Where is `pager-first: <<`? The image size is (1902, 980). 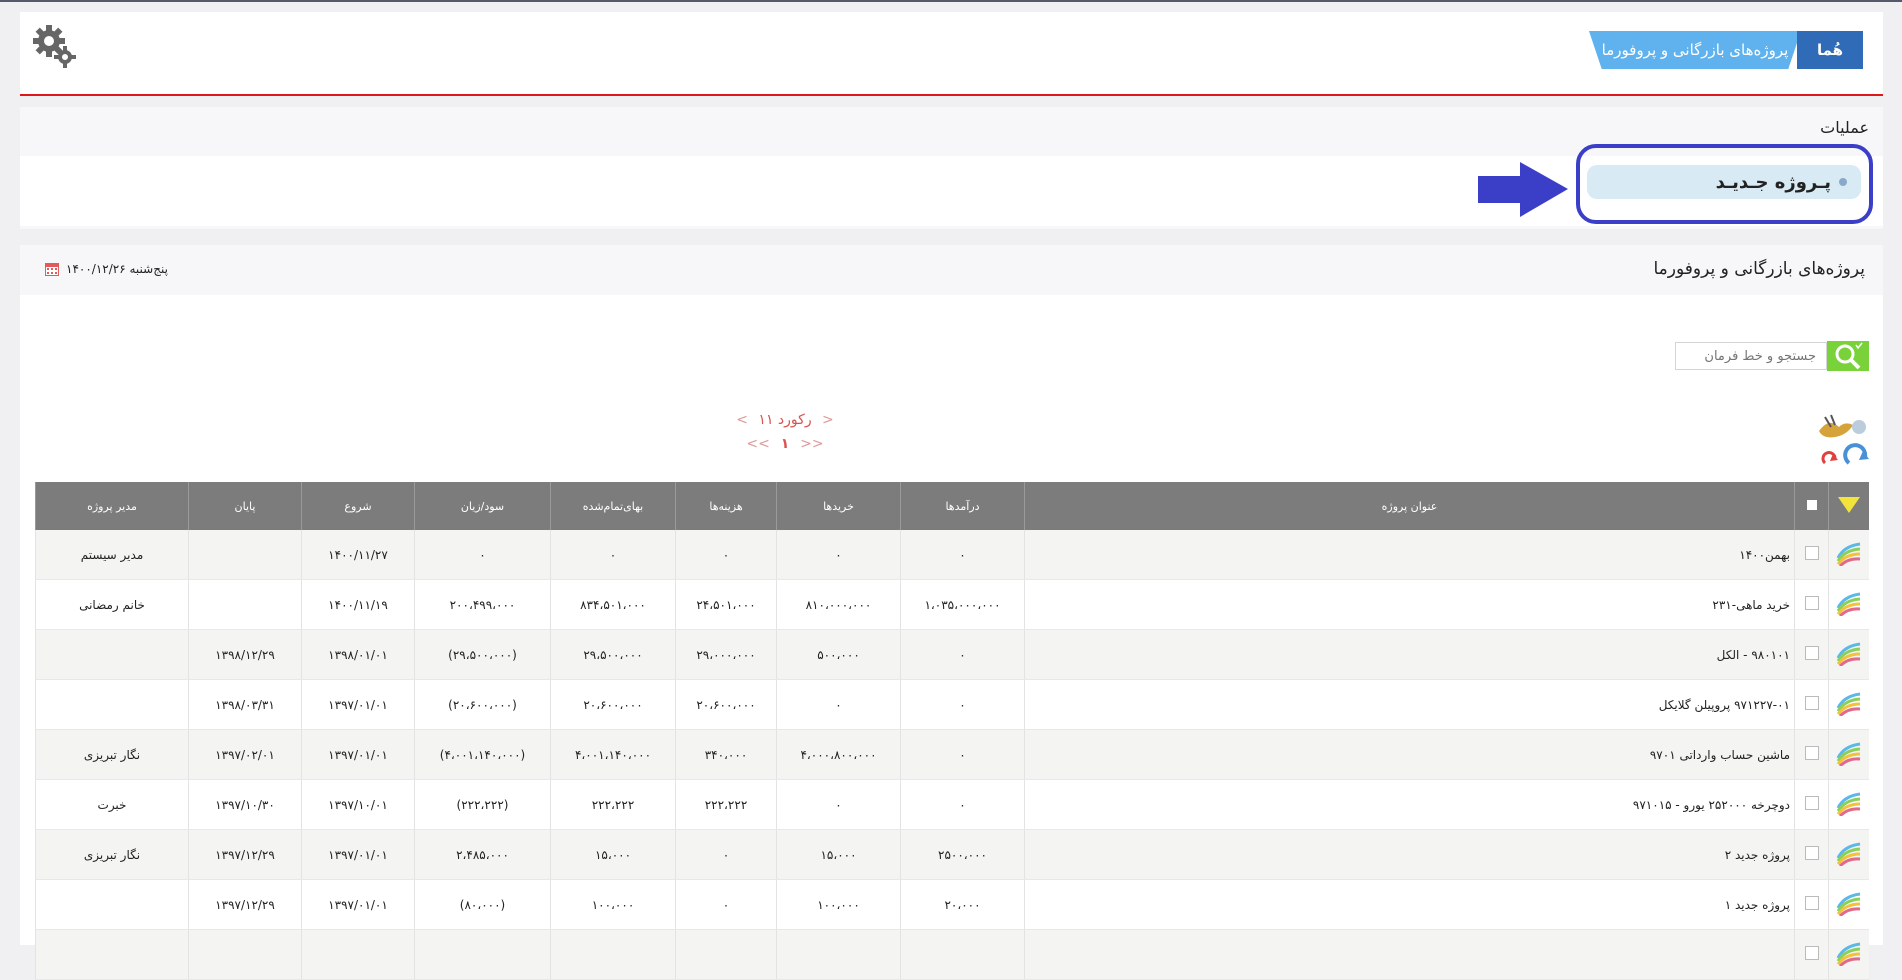
pager-first: << is located at coordinates (757, 444).